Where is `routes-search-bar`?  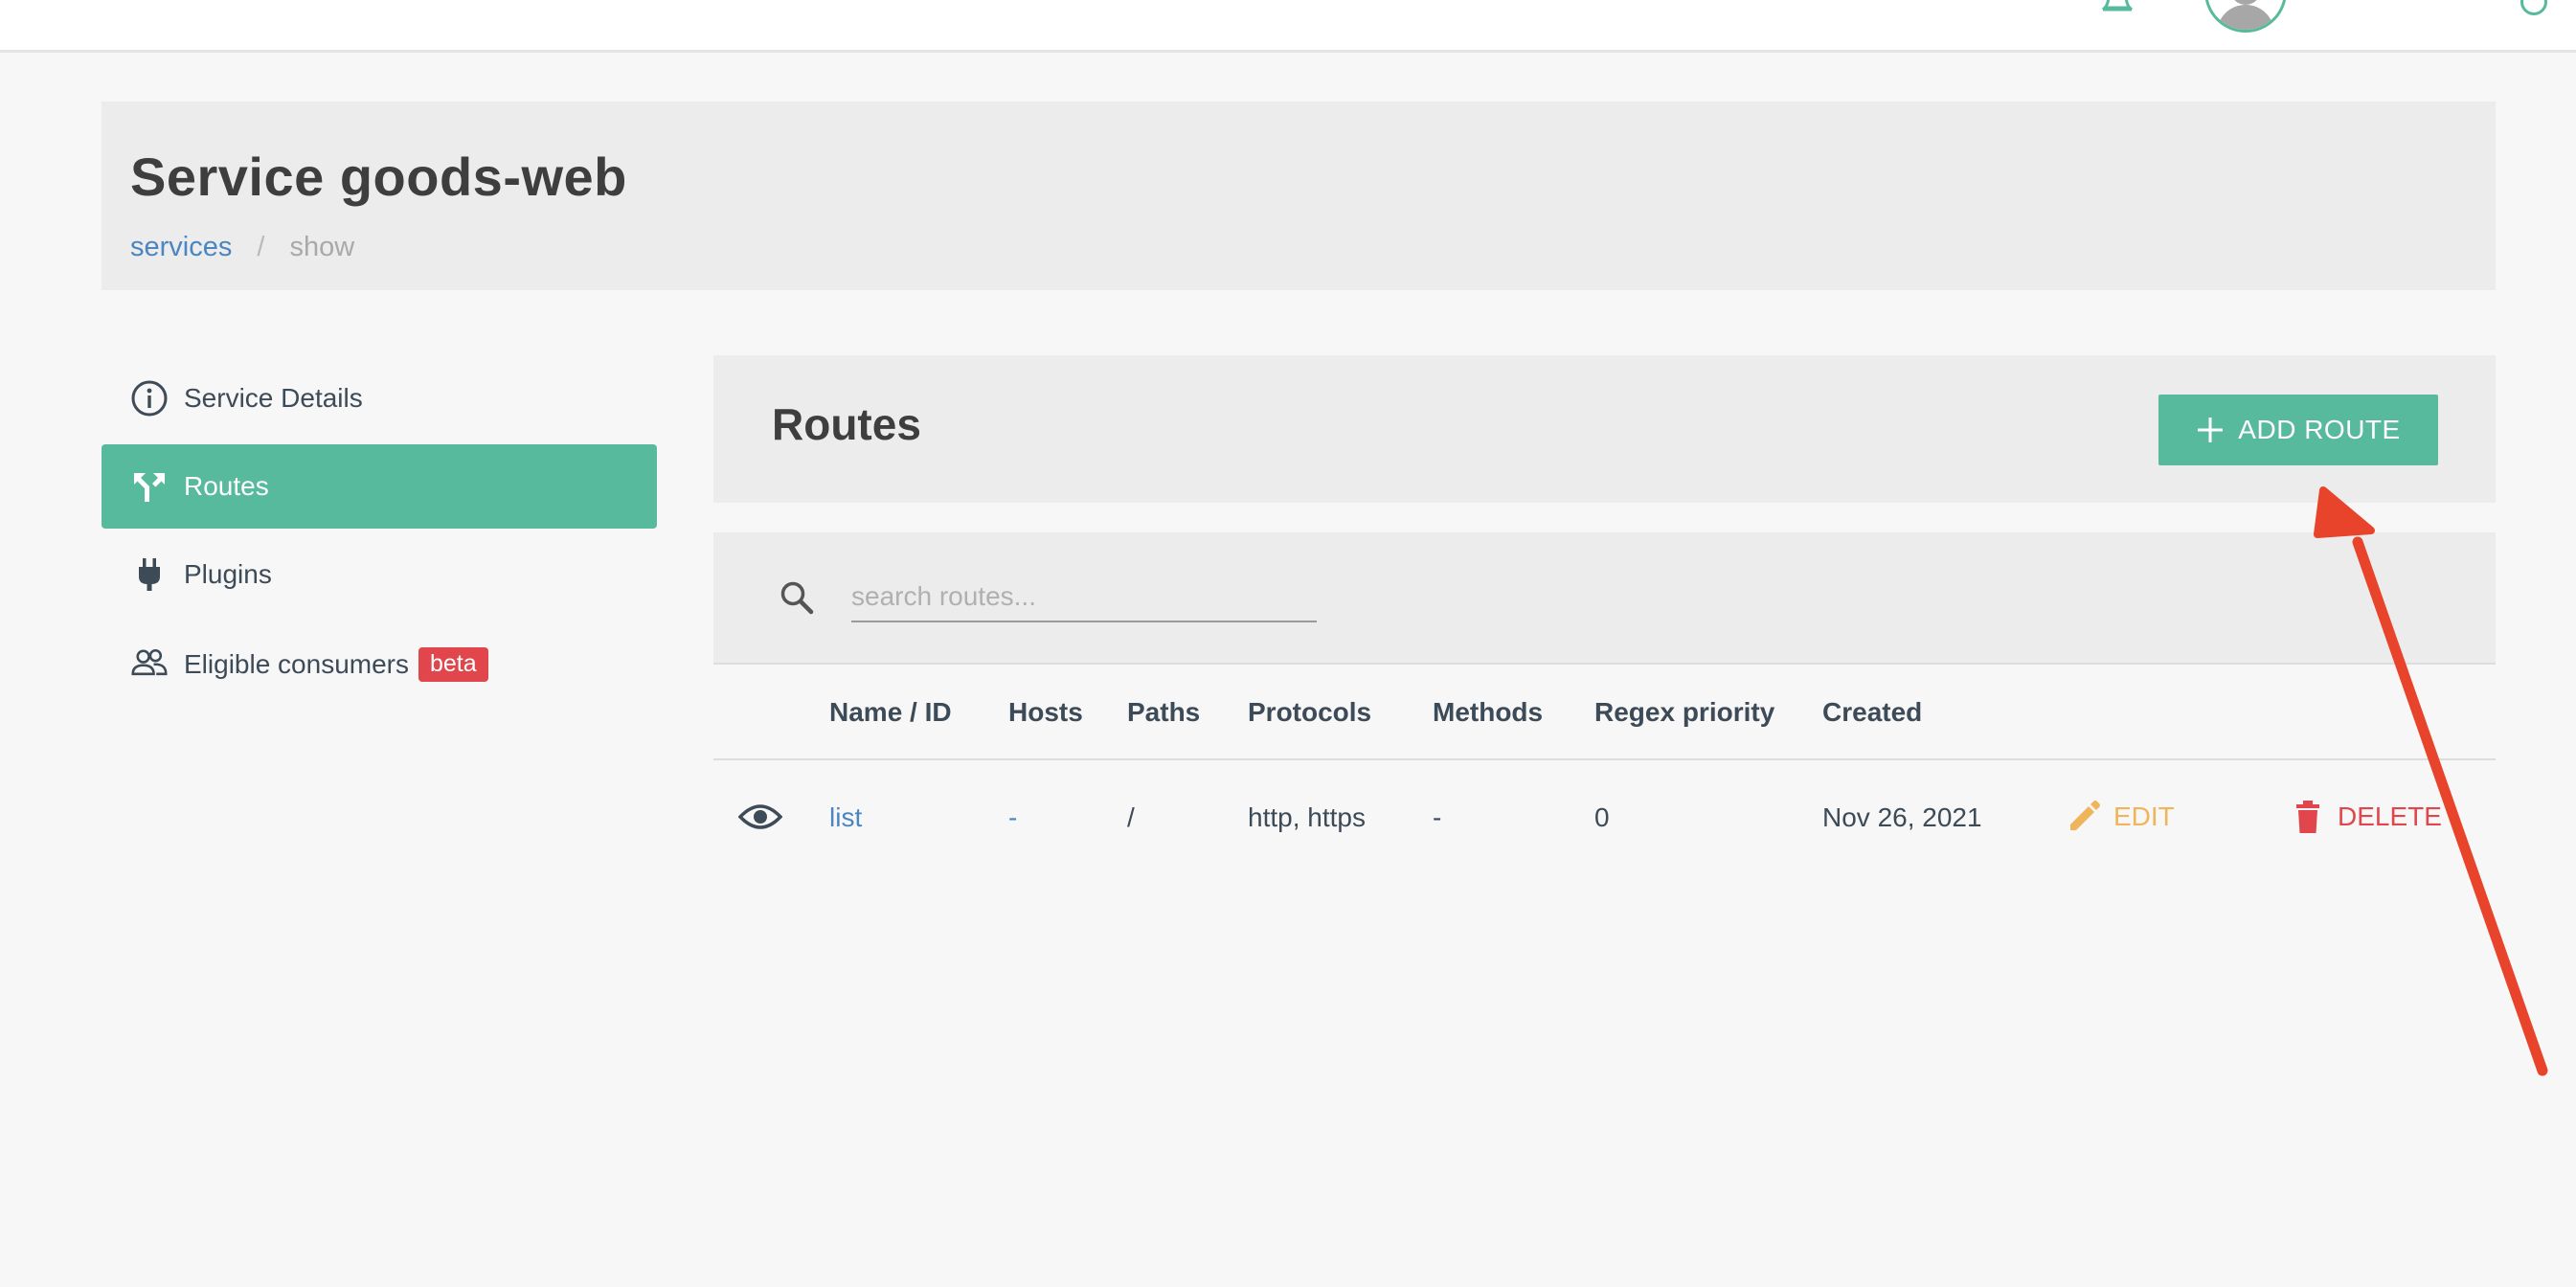
routes-search-bar is located at coordinates (1604, 598).